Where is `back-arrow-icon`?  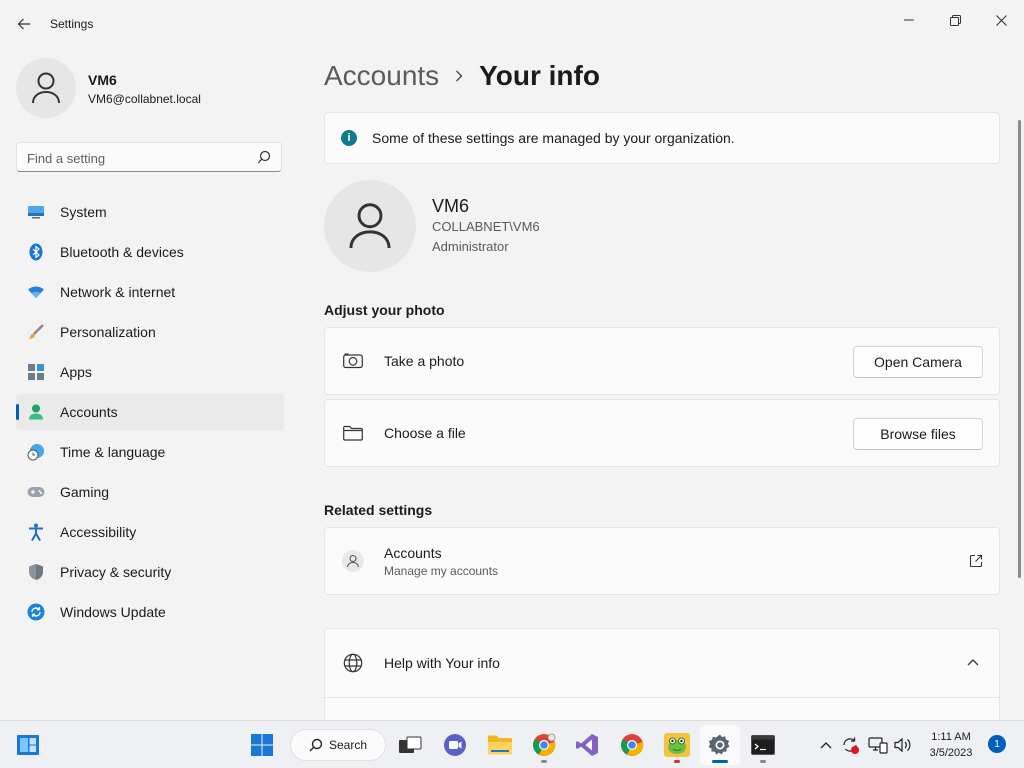 back-arrow-icon is located at coordinates (23, 24).